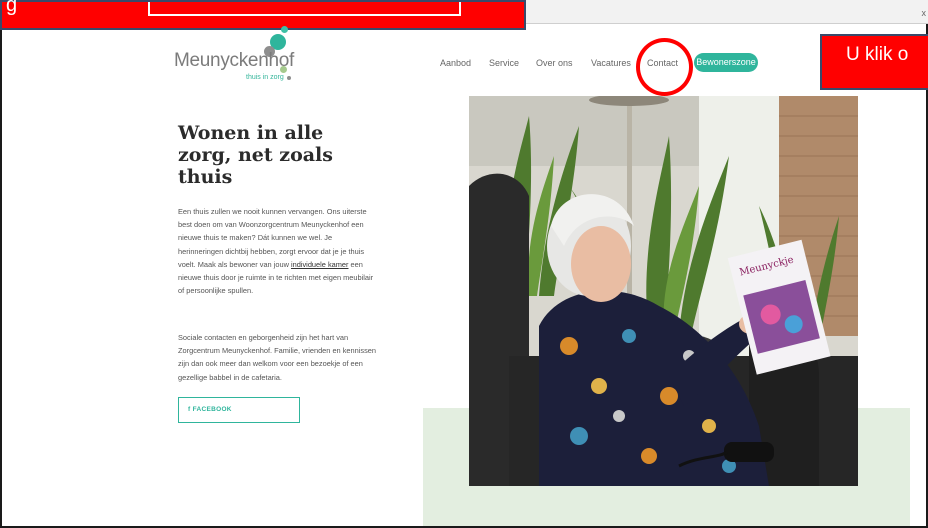  I want to click on site-logo: Meunyckenhof thuis in zorg, so click(244, 56).